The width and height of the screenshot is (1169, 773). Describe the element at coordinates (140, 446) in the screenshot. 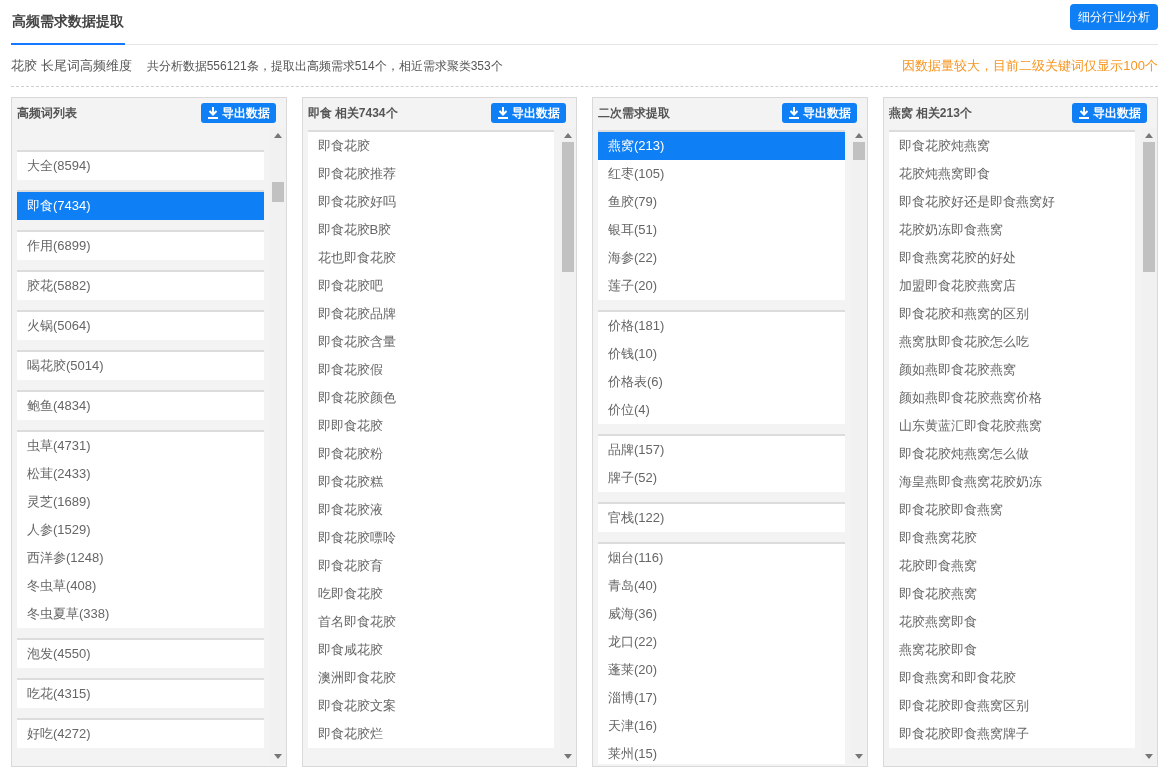

I see `list-item: 虫草(4731)` at that location.